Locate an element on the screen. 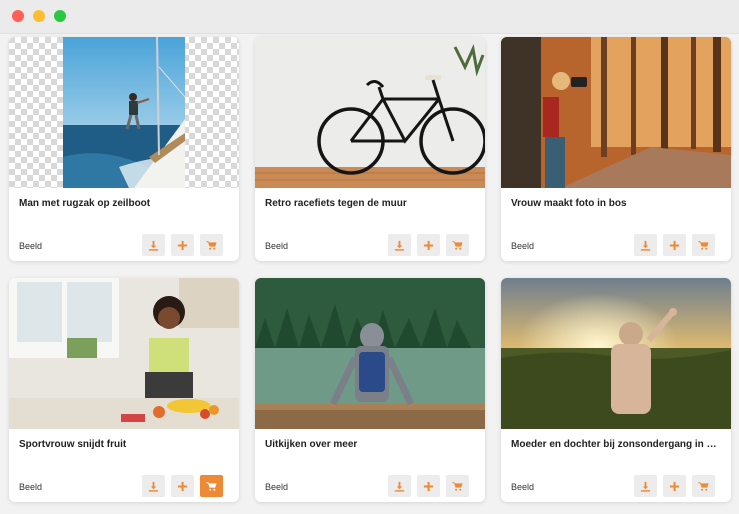 The image size is (739, 514). image-card: Man met rugzak op zeilboot Beeld is located at coordinates (124, 149).